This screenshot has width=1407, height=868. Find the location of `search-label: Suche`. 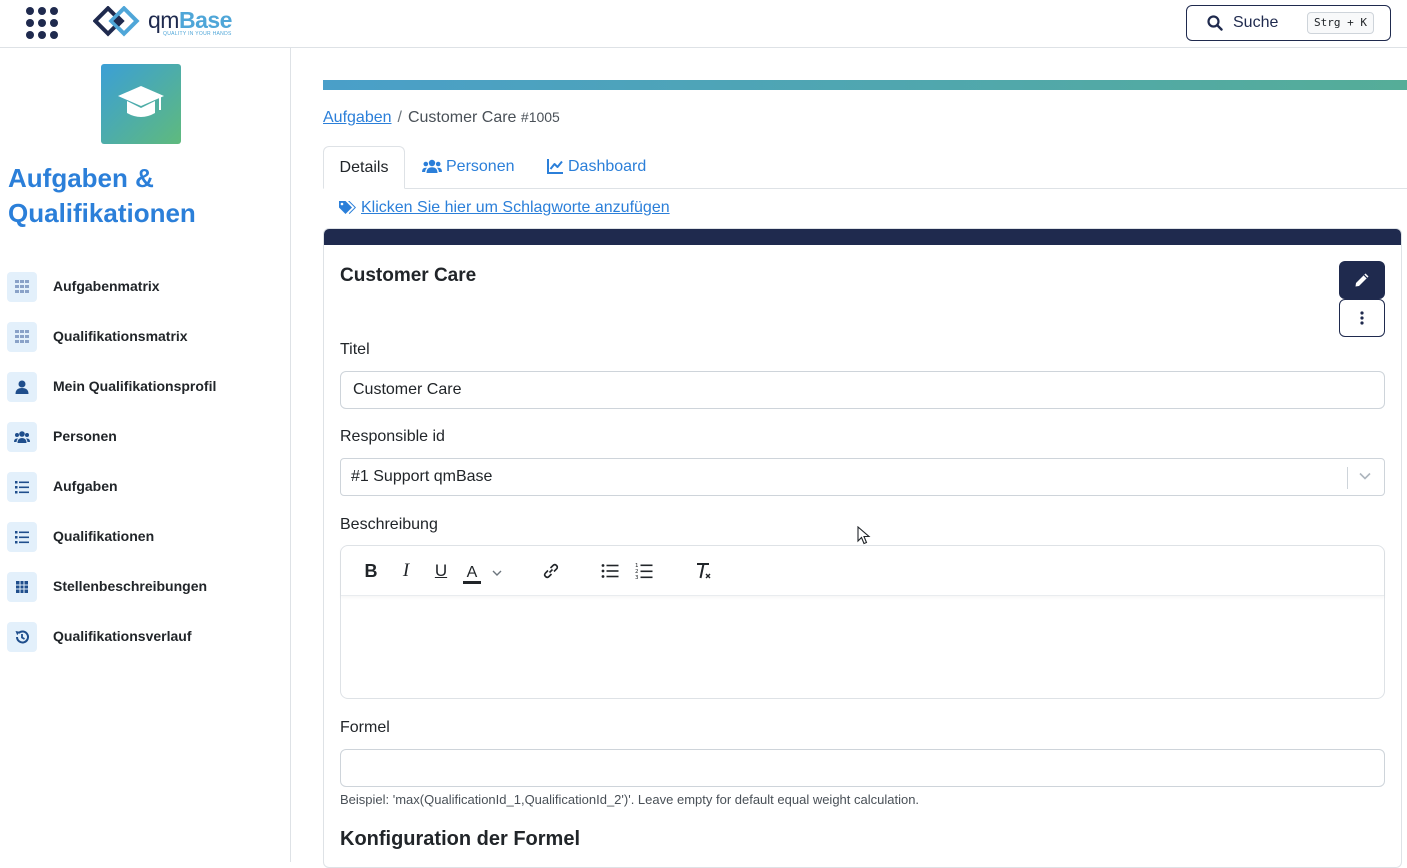

search-label: Suche is located at coordinates (1256, 22).